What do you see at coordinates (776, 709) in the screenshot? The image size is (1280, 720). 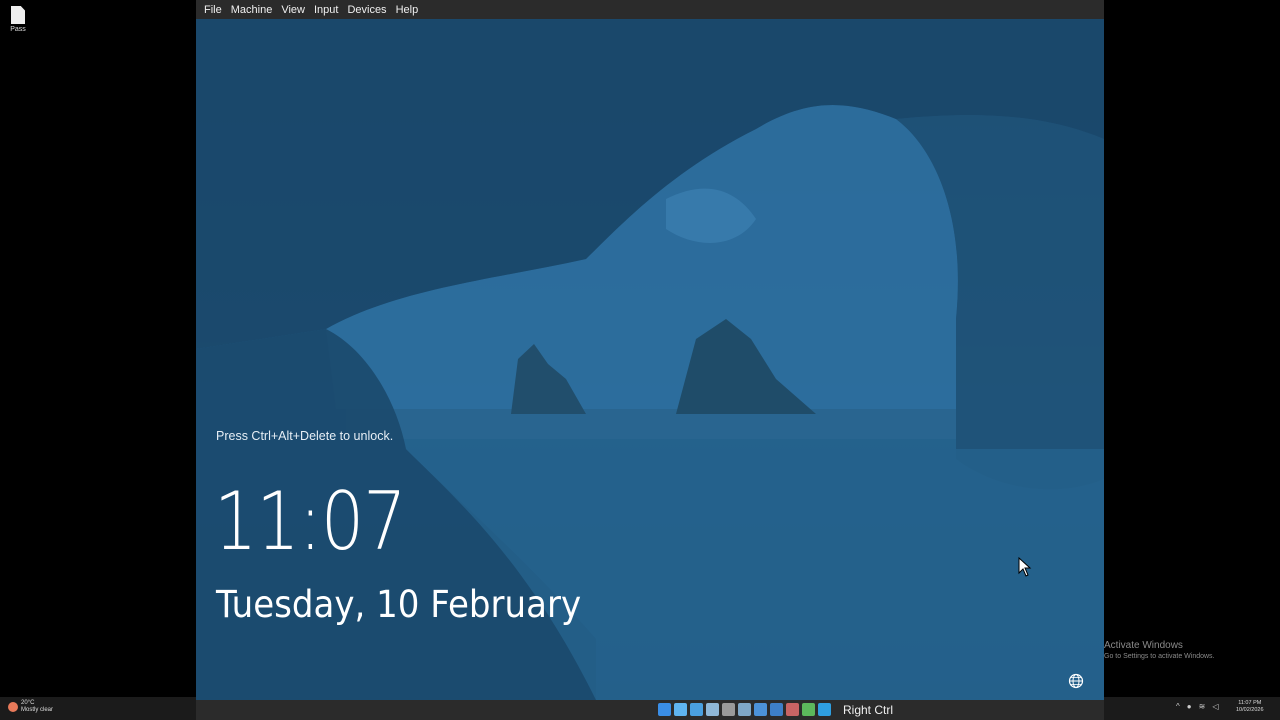 I see `recording-icon` at bounding box center [776, 709].